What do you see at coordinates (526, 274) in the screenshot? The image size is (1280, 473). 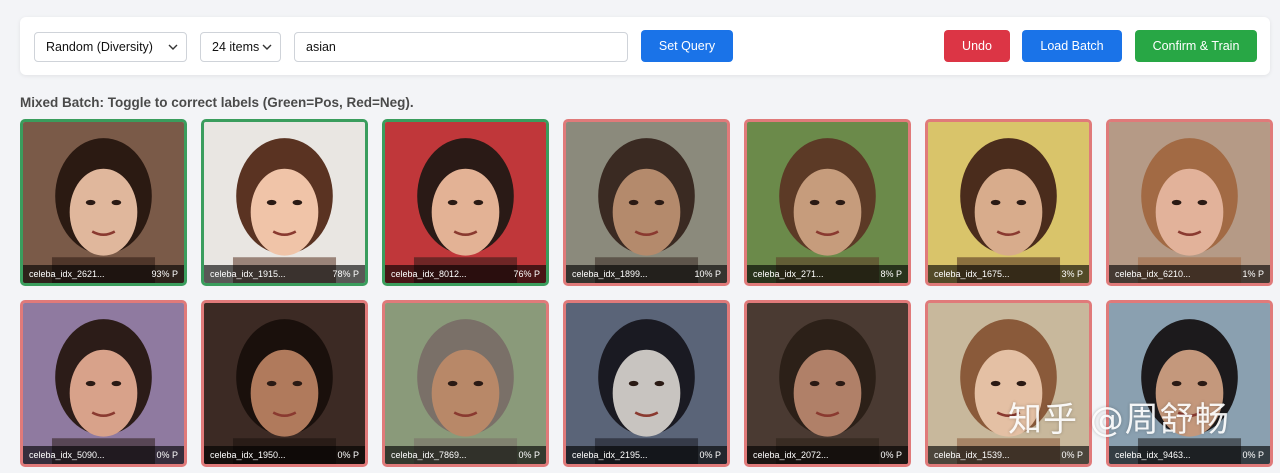 I see `probability-label: 76% P` at bounding box center [526, 274].